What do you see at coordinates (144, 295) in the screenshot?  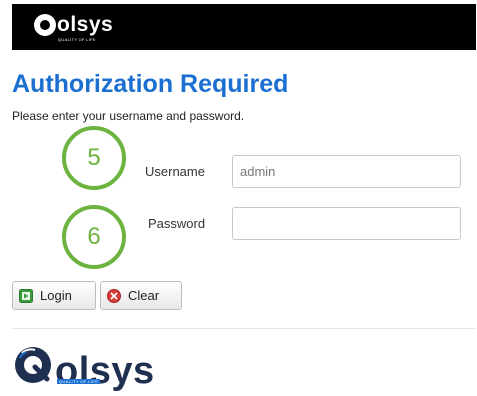 I see `clear-label: Clear` at bounding box center [144, 295].